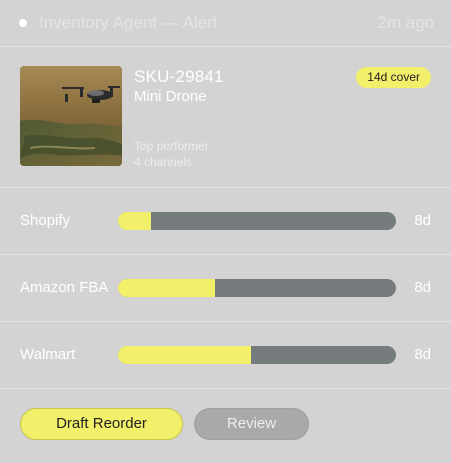  I want to click on drone-image, so click(71, 116).